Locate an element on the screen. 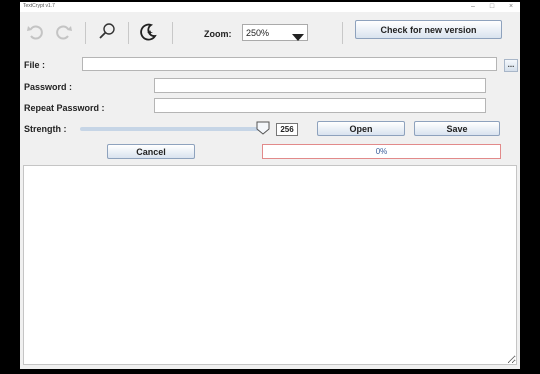 The height and width of the screenshot is (374, 540). window-title: TextCrypt v1.7 is located at coordinates (39, 6).